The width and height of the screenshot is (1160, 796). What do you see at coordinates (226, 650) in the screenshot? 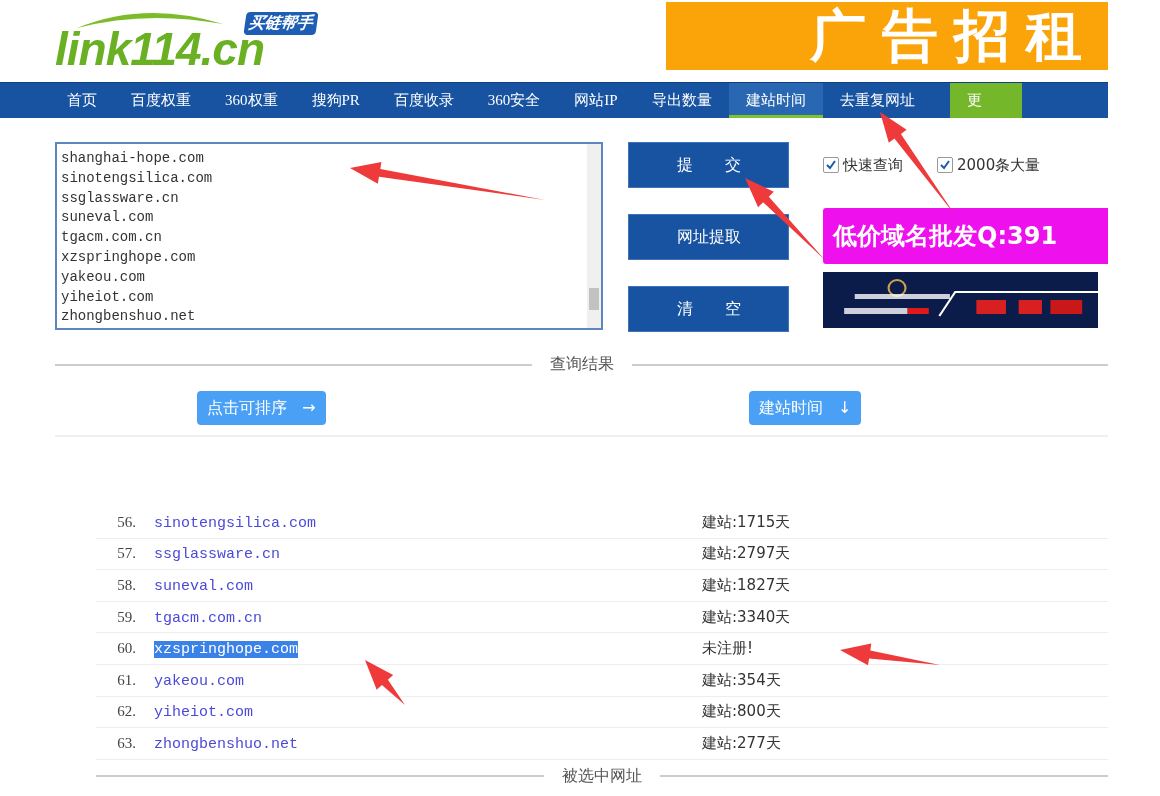
I see `domain-link: xzspringhope.com` at bounding box center [226, 650].